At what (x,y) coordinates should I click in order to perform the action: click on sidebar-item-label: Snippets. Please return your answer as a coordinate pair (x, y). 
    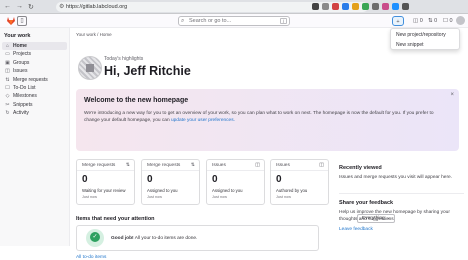
    Looking at the image, I should click on (23, 104).